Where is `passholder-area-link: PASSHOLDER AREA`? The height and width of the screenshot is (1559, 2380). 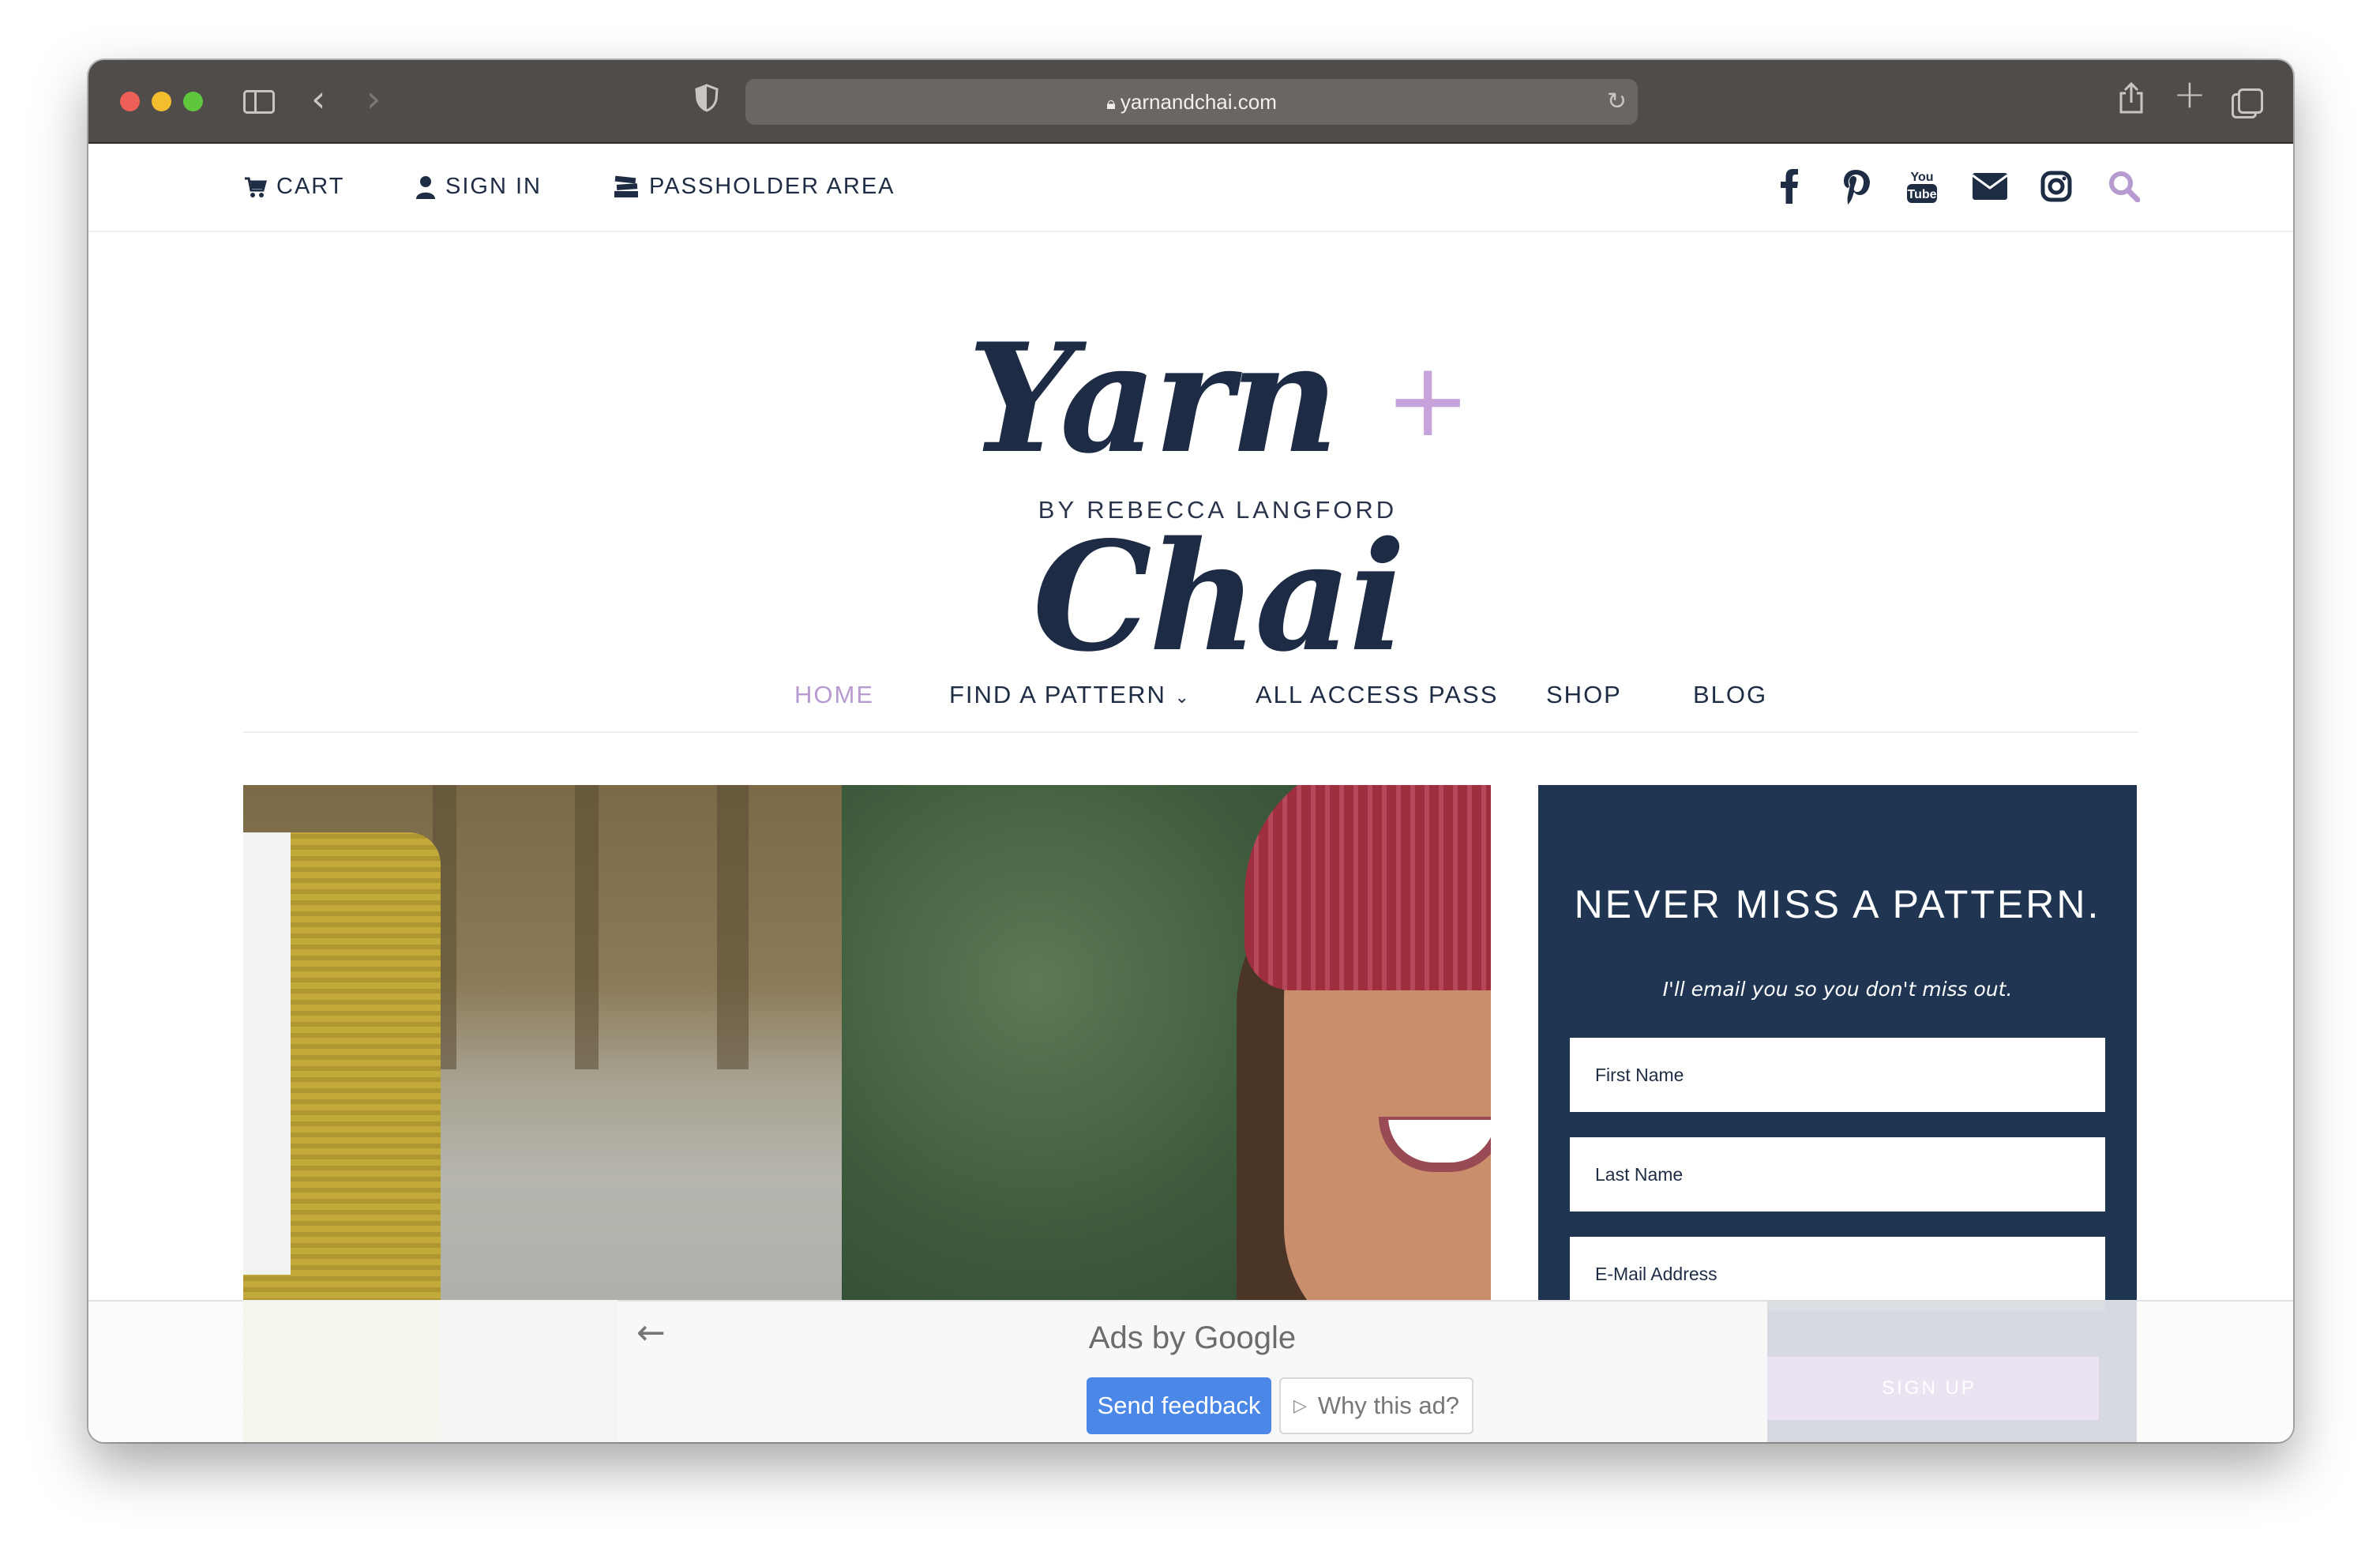
passholder-area-link: PASSHOLDER AREA is located at coordinates (754, 187).